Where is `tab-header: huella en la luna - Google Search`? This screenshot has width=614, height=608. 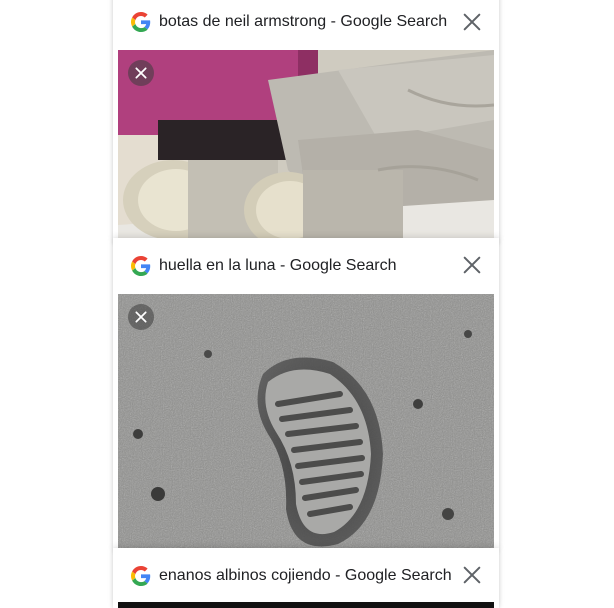 tab-header: huella en la luna - Google Search is located at coordinates (306, 266).